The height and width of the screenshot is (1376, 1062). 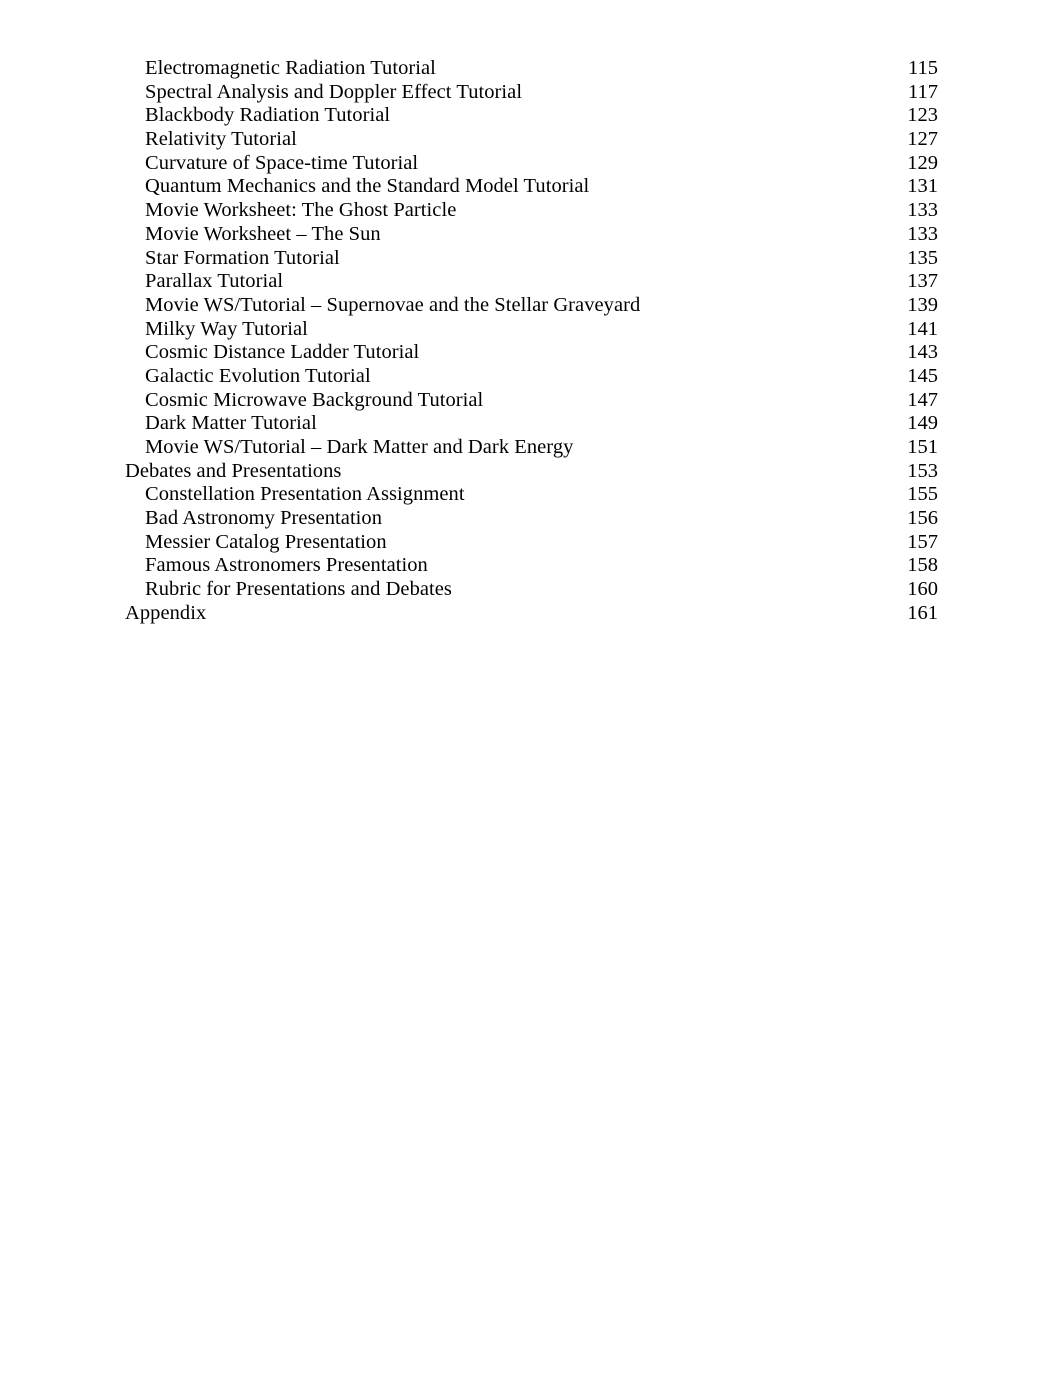 What do you see at coordinates (226, 328) in the screenshot?
I see `toc-entry-title: Milky Way Tutorial` at bounding box center [226, 328].